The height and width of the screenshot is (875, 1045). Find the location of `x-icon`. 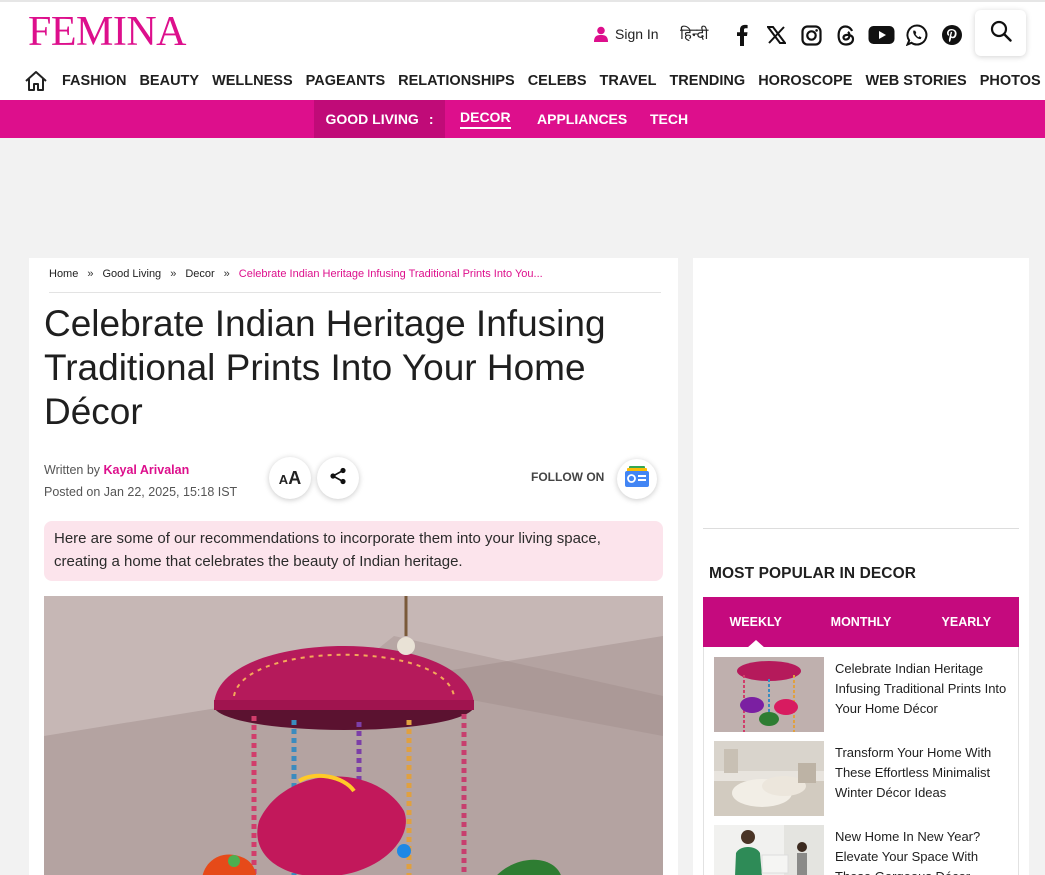

x-icon is located at coordinates (776, 35).